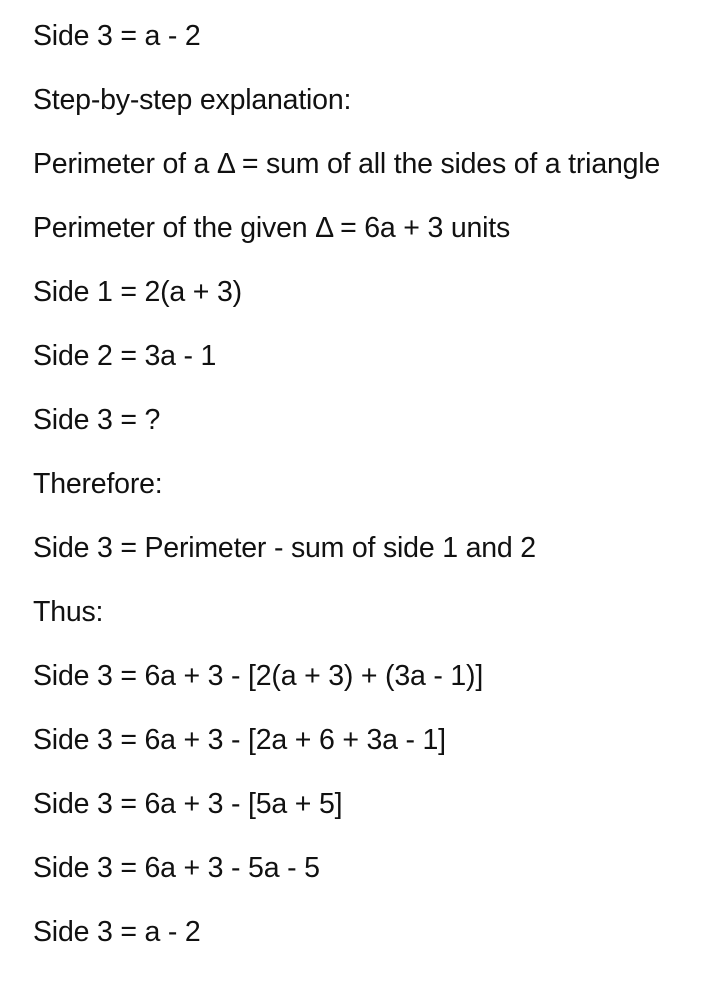  What do you see at coordinates (272, 228) in the screenshot?
I see `given-perimeter: Perimeter of the given Δ = 6a + 3 units` at bounding box center [272, 228].